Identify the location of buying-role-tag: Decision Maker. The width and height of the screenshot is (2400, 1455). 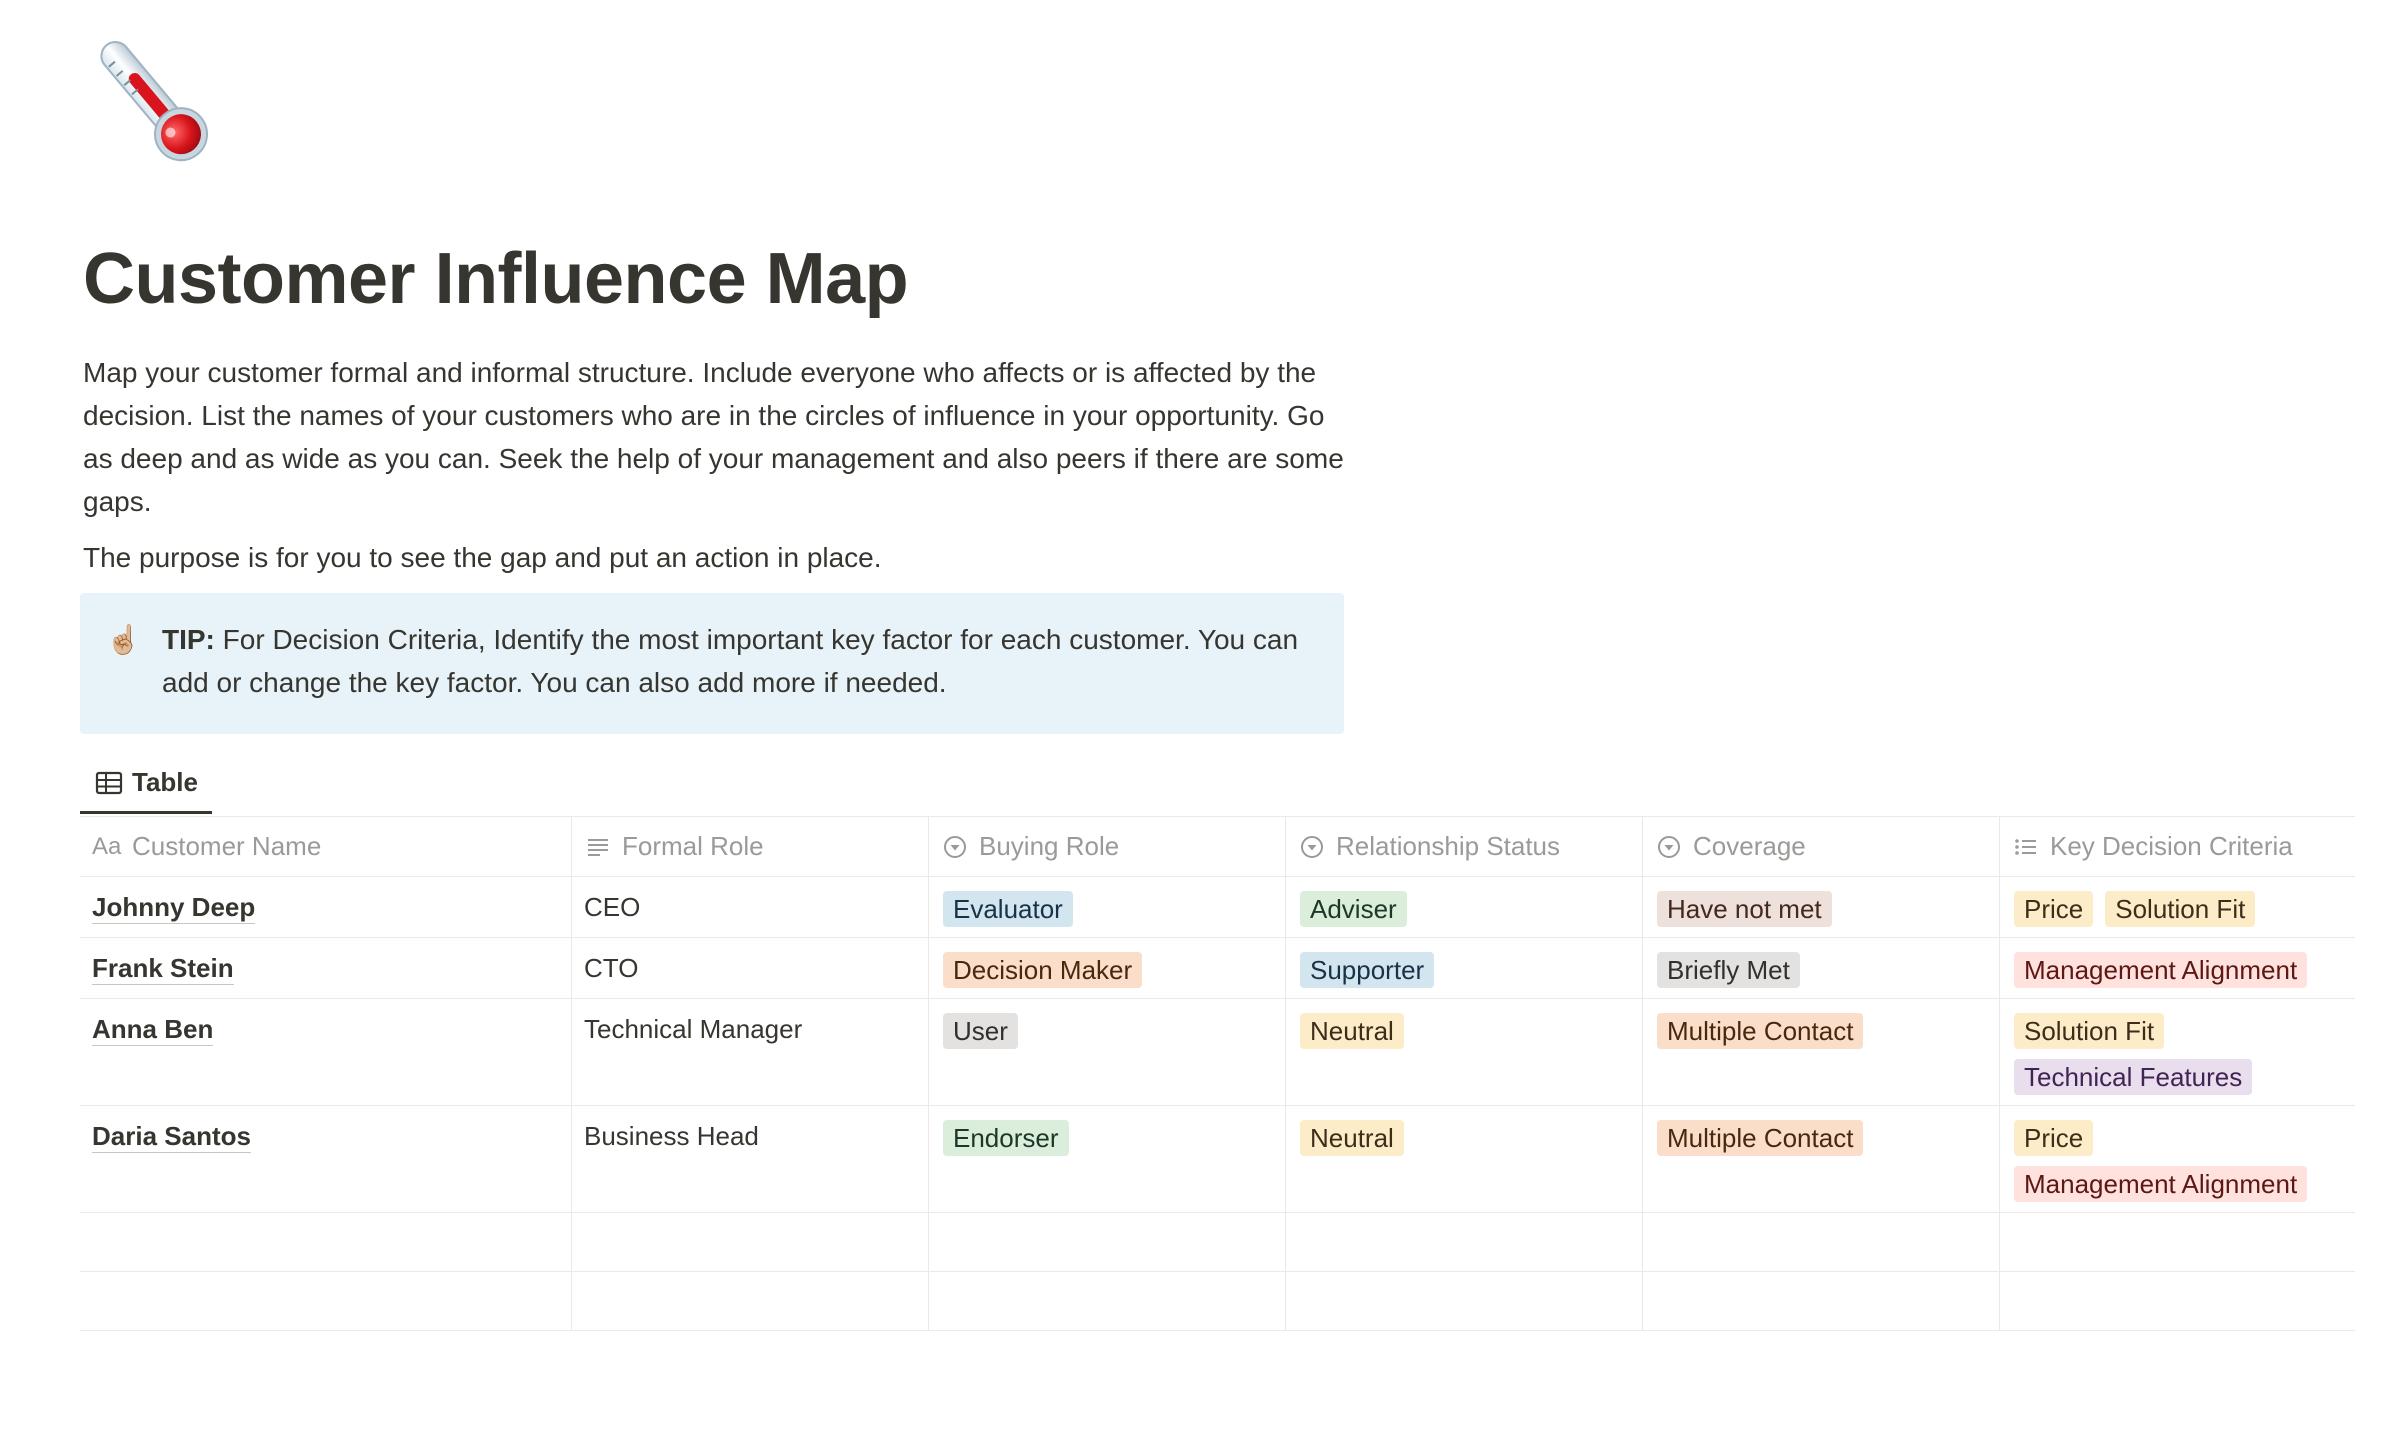
(1043, 970).